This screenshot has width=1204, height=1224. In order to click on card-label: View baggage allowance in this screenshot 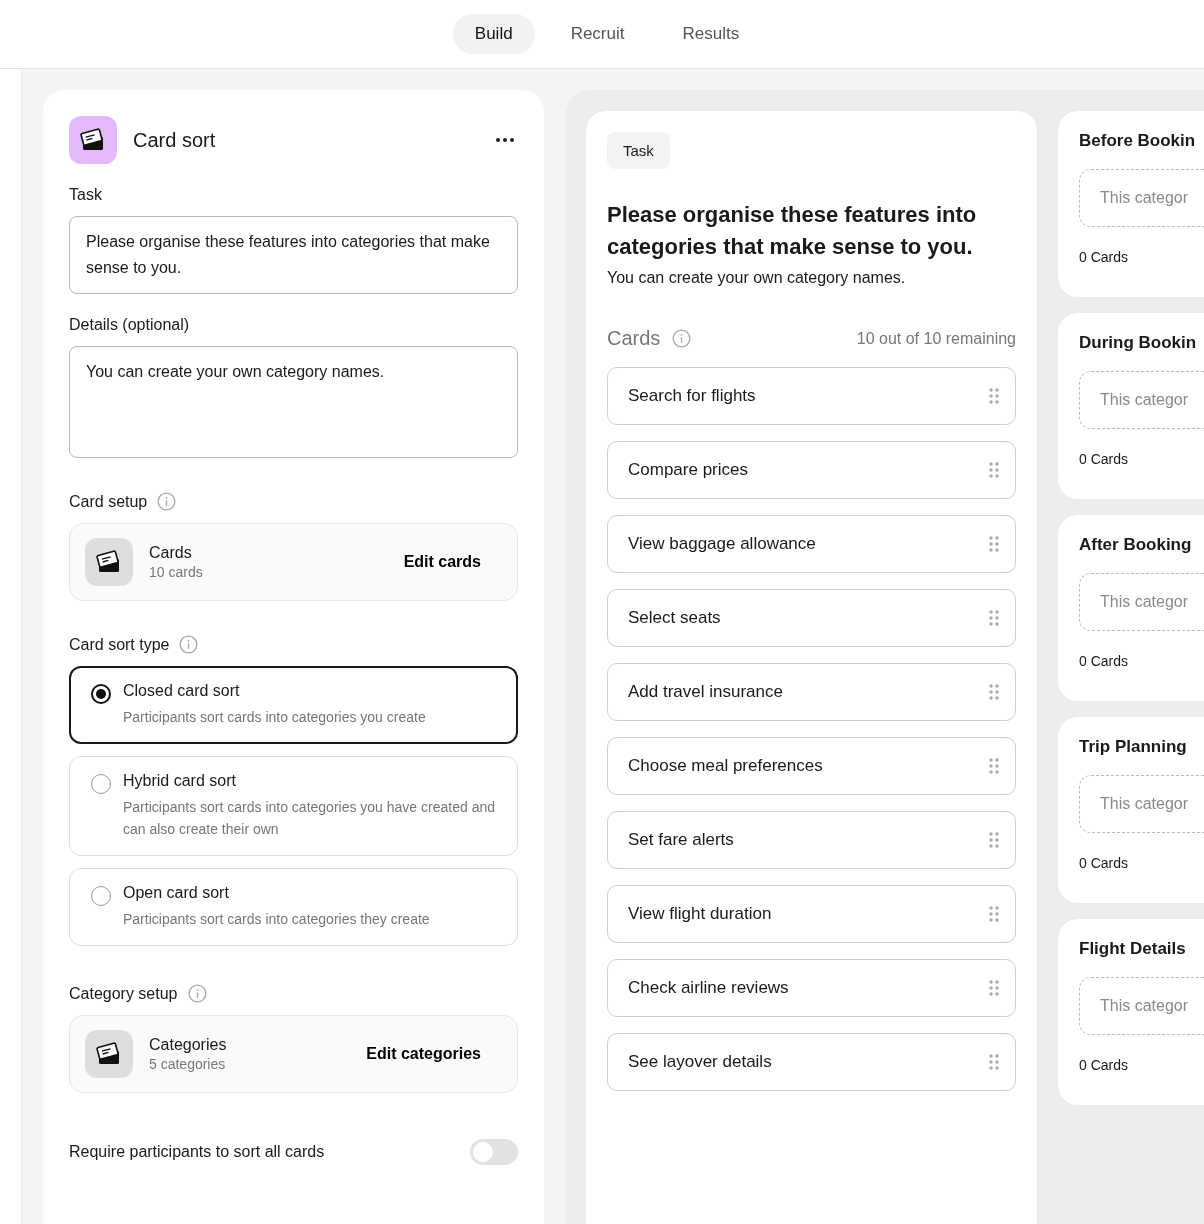, I will do `click(722, 544)`.